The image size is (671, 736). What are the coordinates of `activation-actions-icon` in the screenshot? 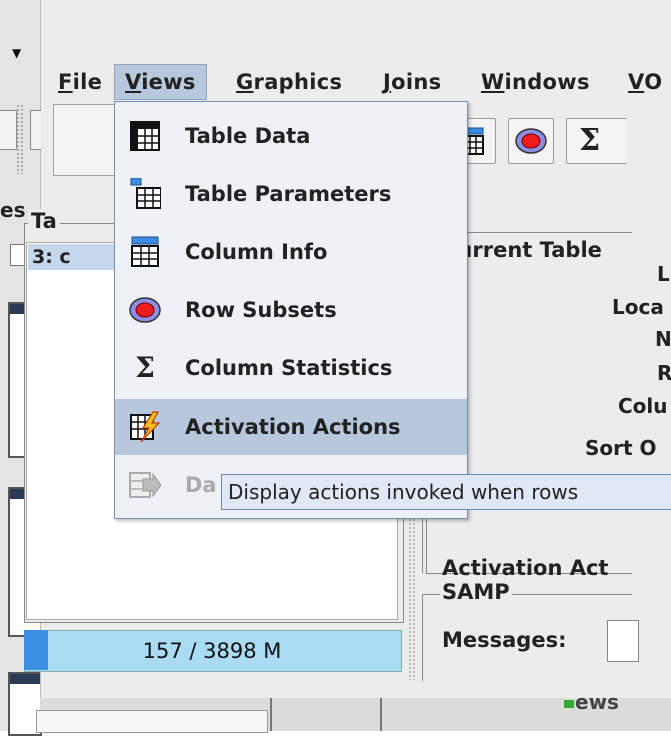 It's located at (145, 427).